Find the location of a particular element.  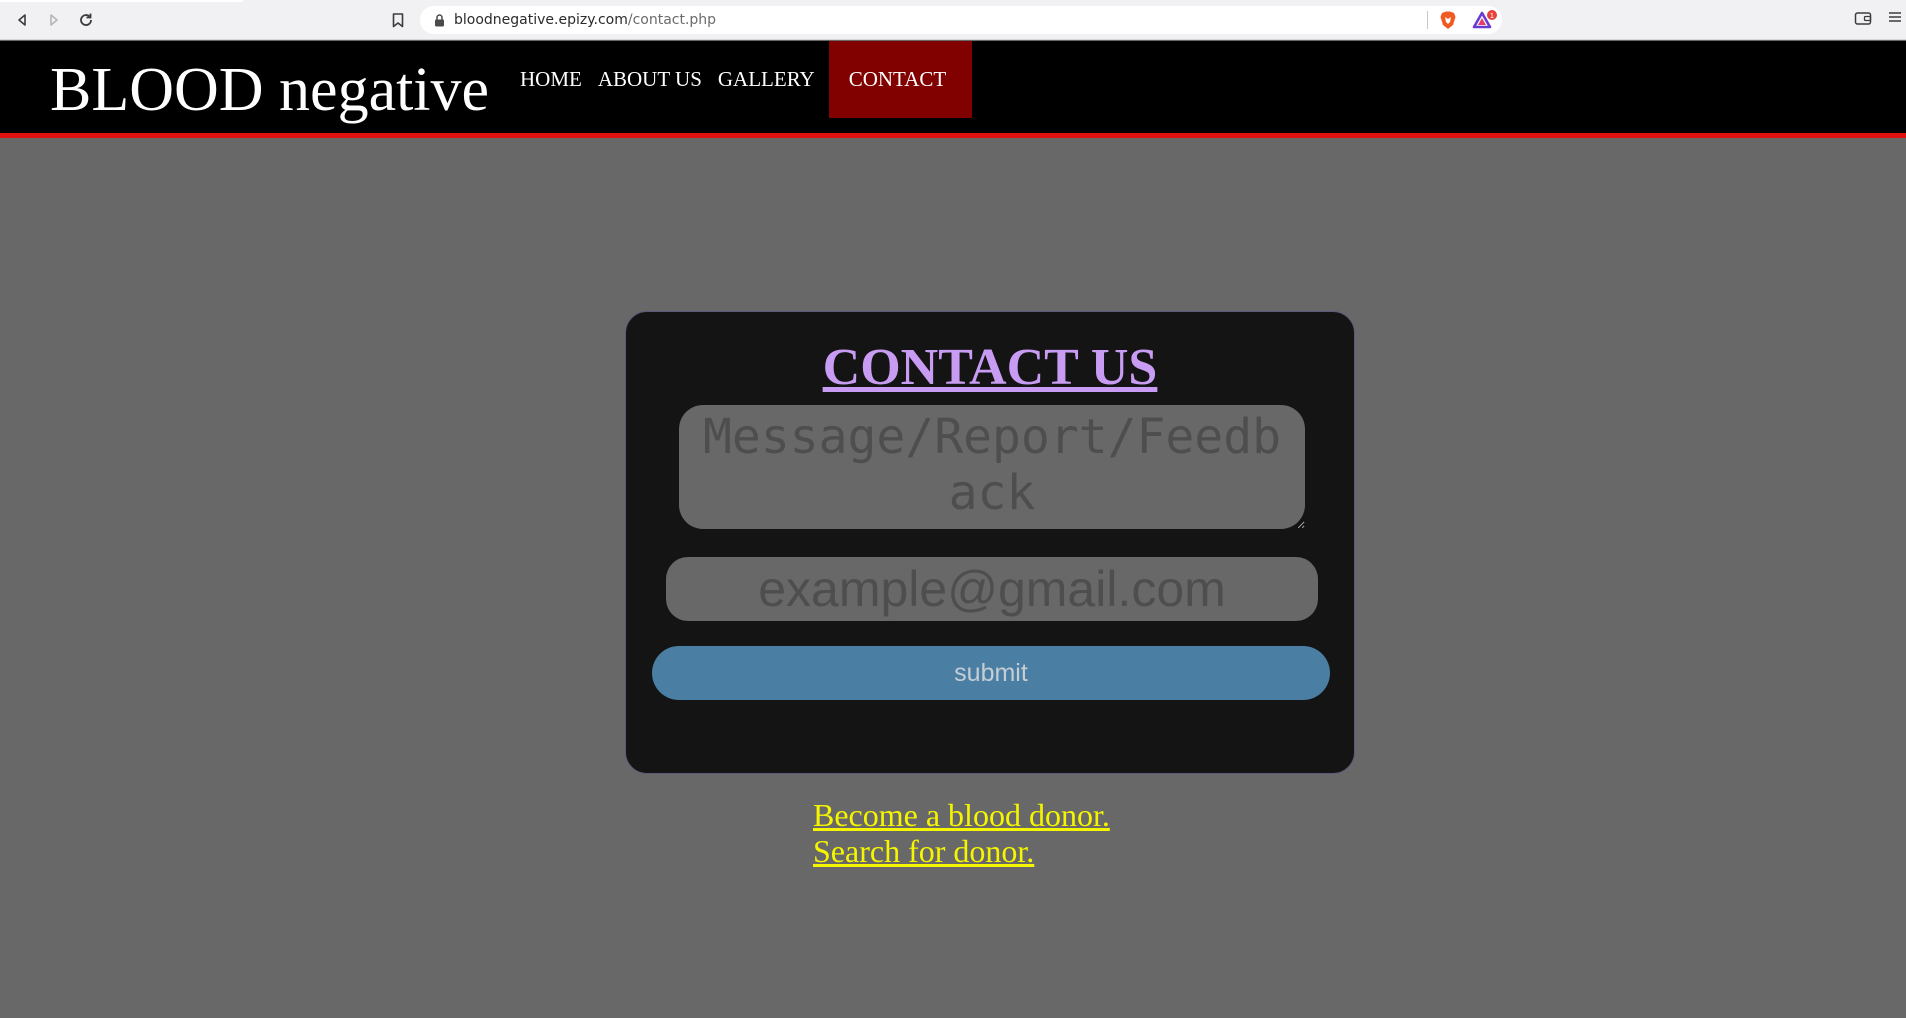

lock-icon is located at coordinates (439, 20).